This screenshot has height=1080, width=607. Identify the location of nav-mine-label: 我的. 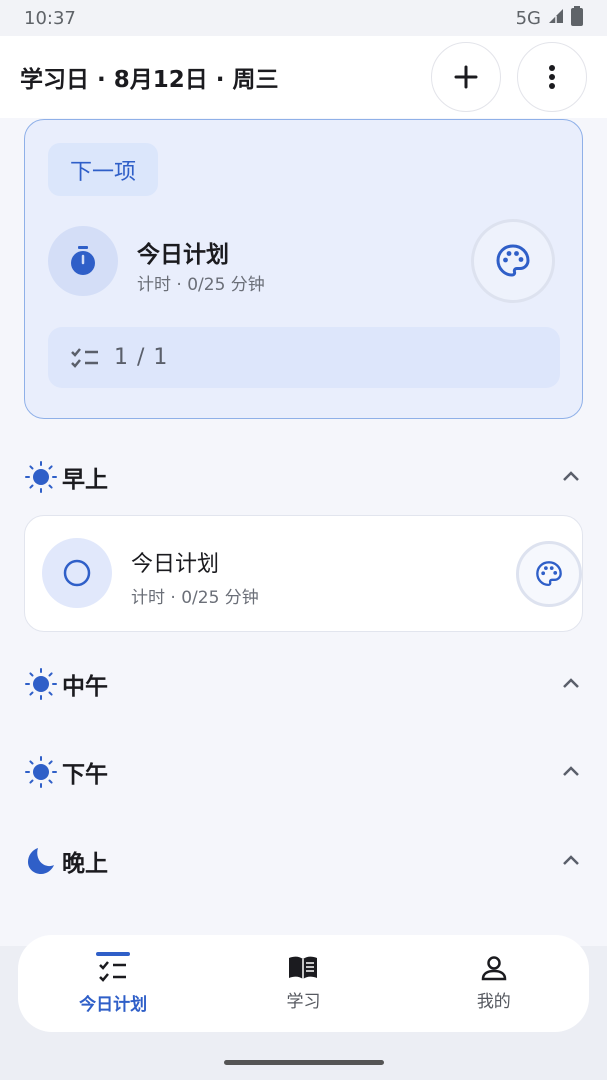
(493, 1002).